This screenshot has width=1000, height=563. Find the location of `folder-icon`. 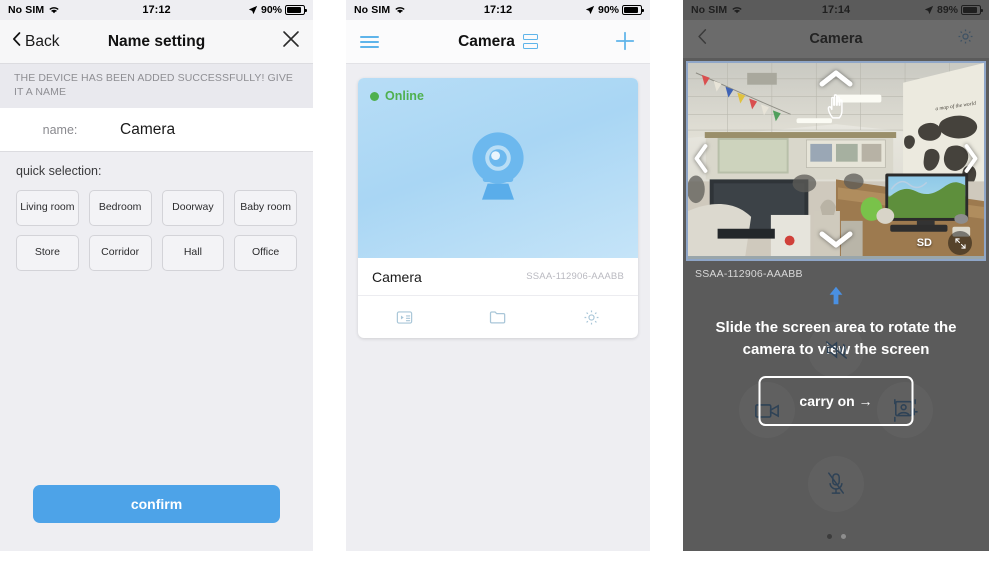

folder-icon is located at coordinates (497, 317).